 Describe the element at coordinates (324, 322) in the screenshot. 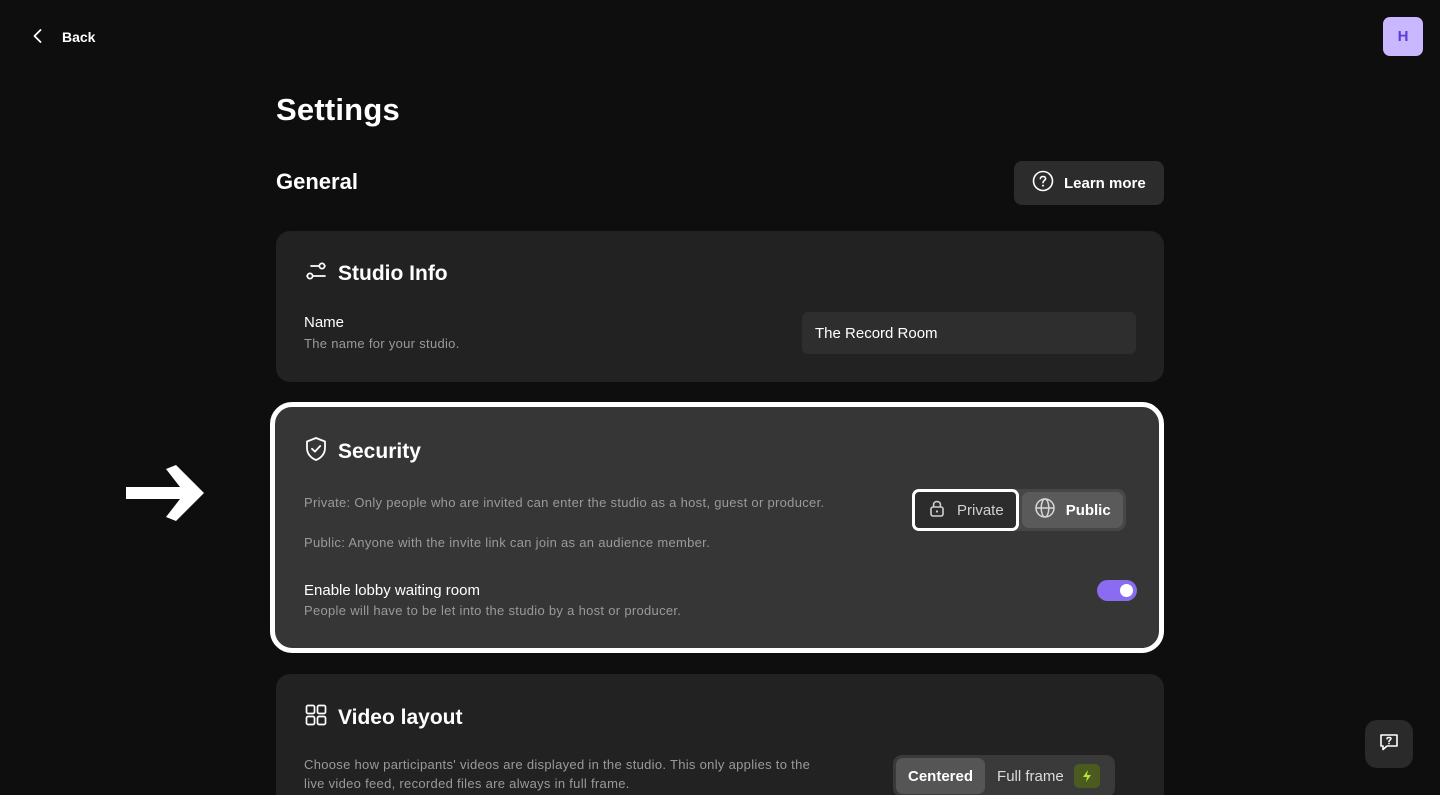

I see `name-label: Name` at that location.